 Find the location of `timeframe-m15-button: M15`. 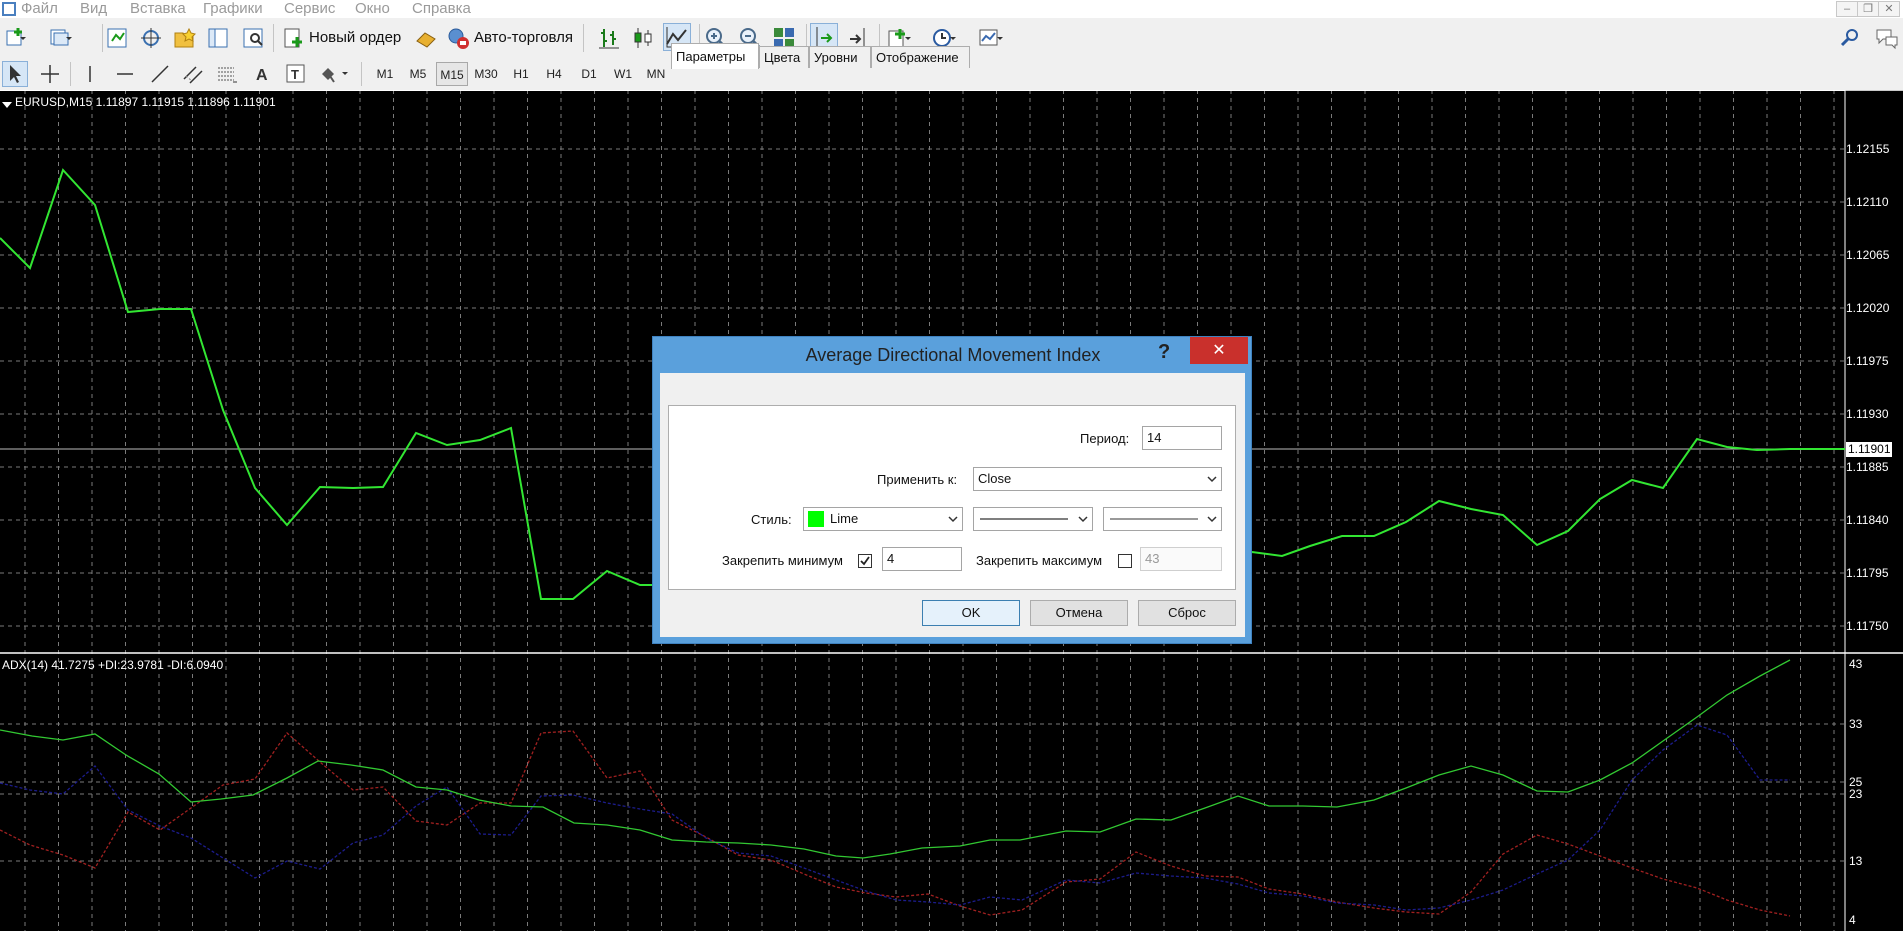

timeframe-m15-button: M15 is located at coordinates (452, 74).